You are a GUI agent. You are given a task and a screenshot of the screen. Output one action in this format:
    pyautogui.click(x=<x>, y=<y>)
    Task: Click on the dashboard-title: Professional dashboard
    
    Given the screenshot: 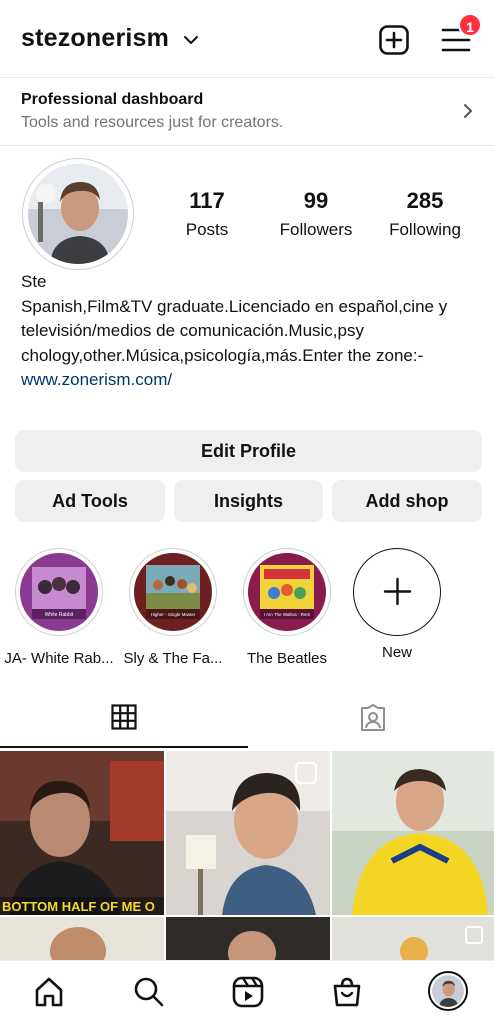 What is the action you would take?
    pyautogui.click(x=112, y=99)
    